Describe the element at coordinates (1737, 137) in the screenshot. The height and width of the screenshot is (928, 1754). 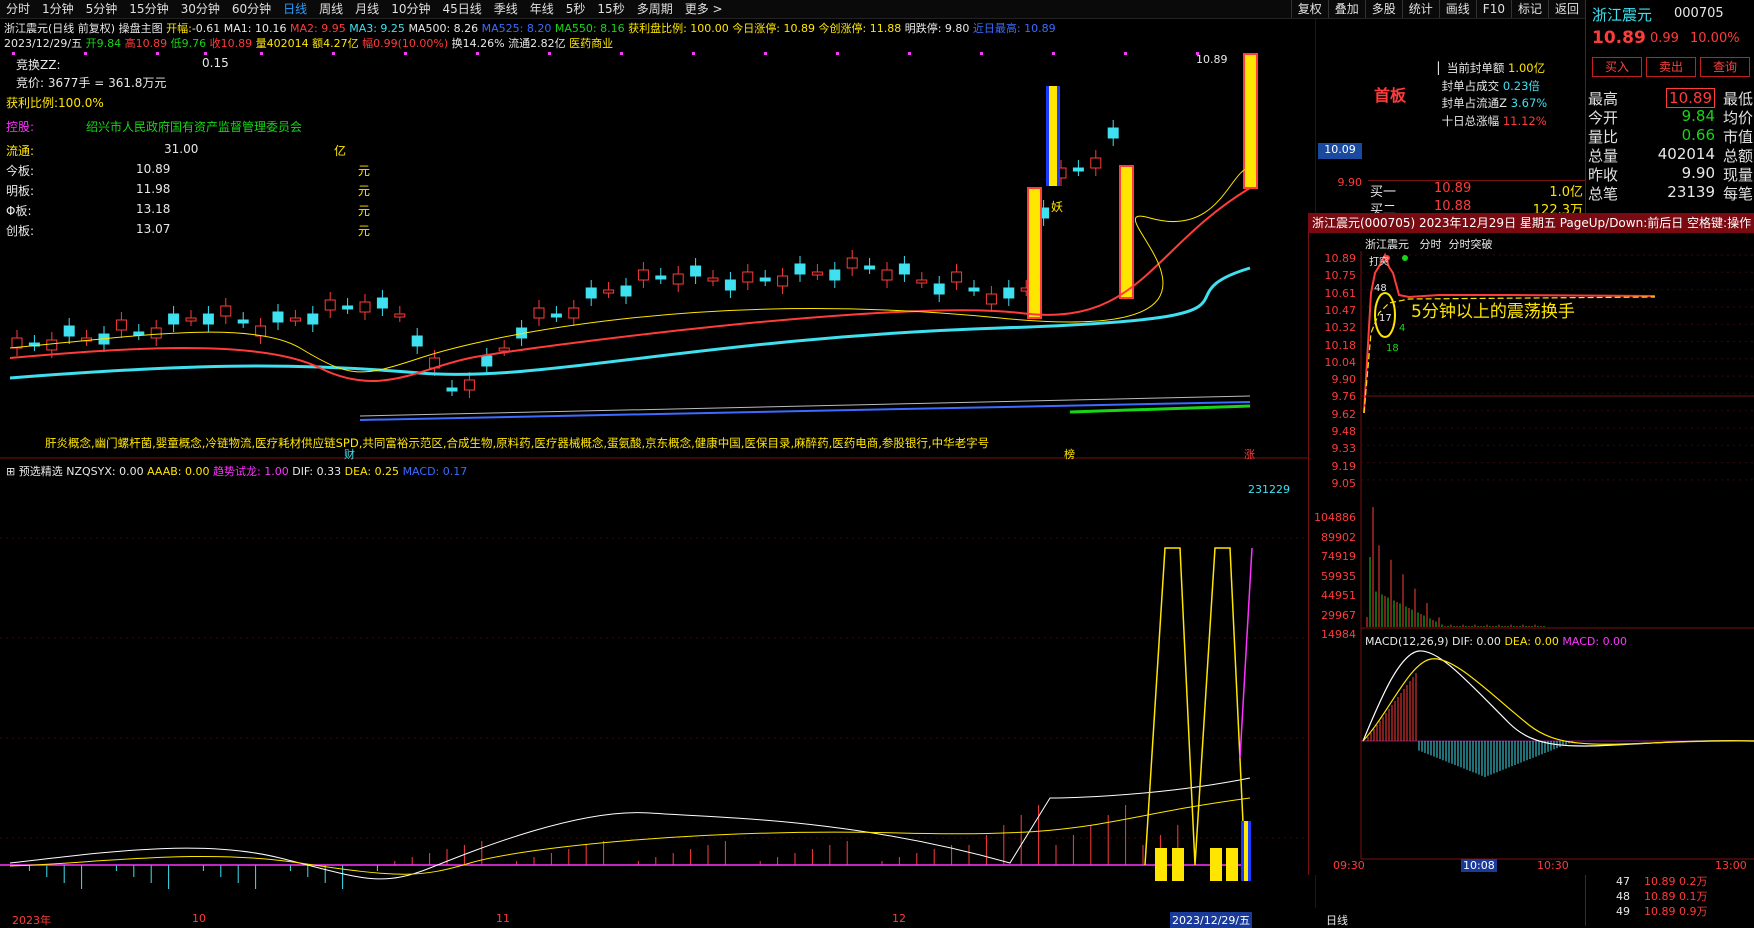
I see `quote-label: 市值` at that location.